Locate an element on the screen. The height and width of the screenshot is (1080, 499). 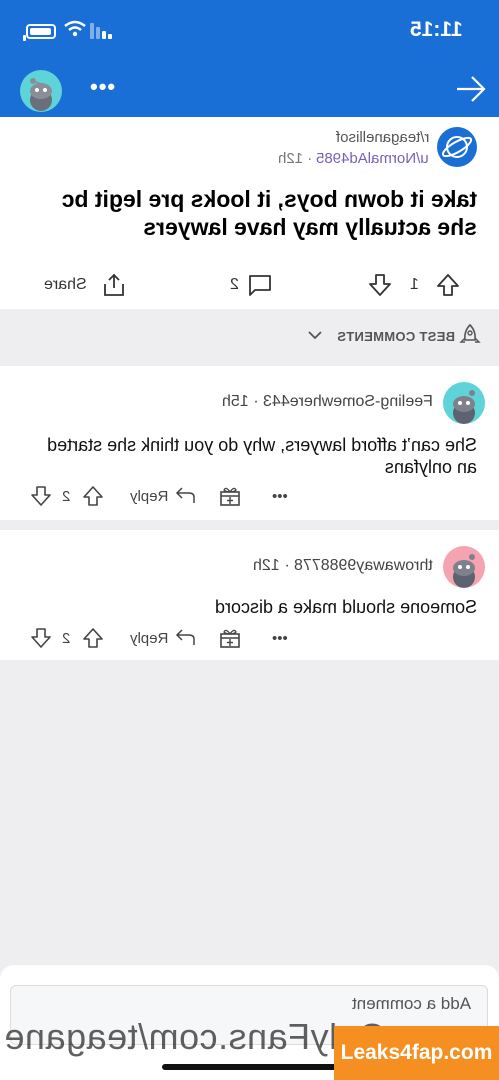
cellular-signal-icon is located at coordinates (101, 31).